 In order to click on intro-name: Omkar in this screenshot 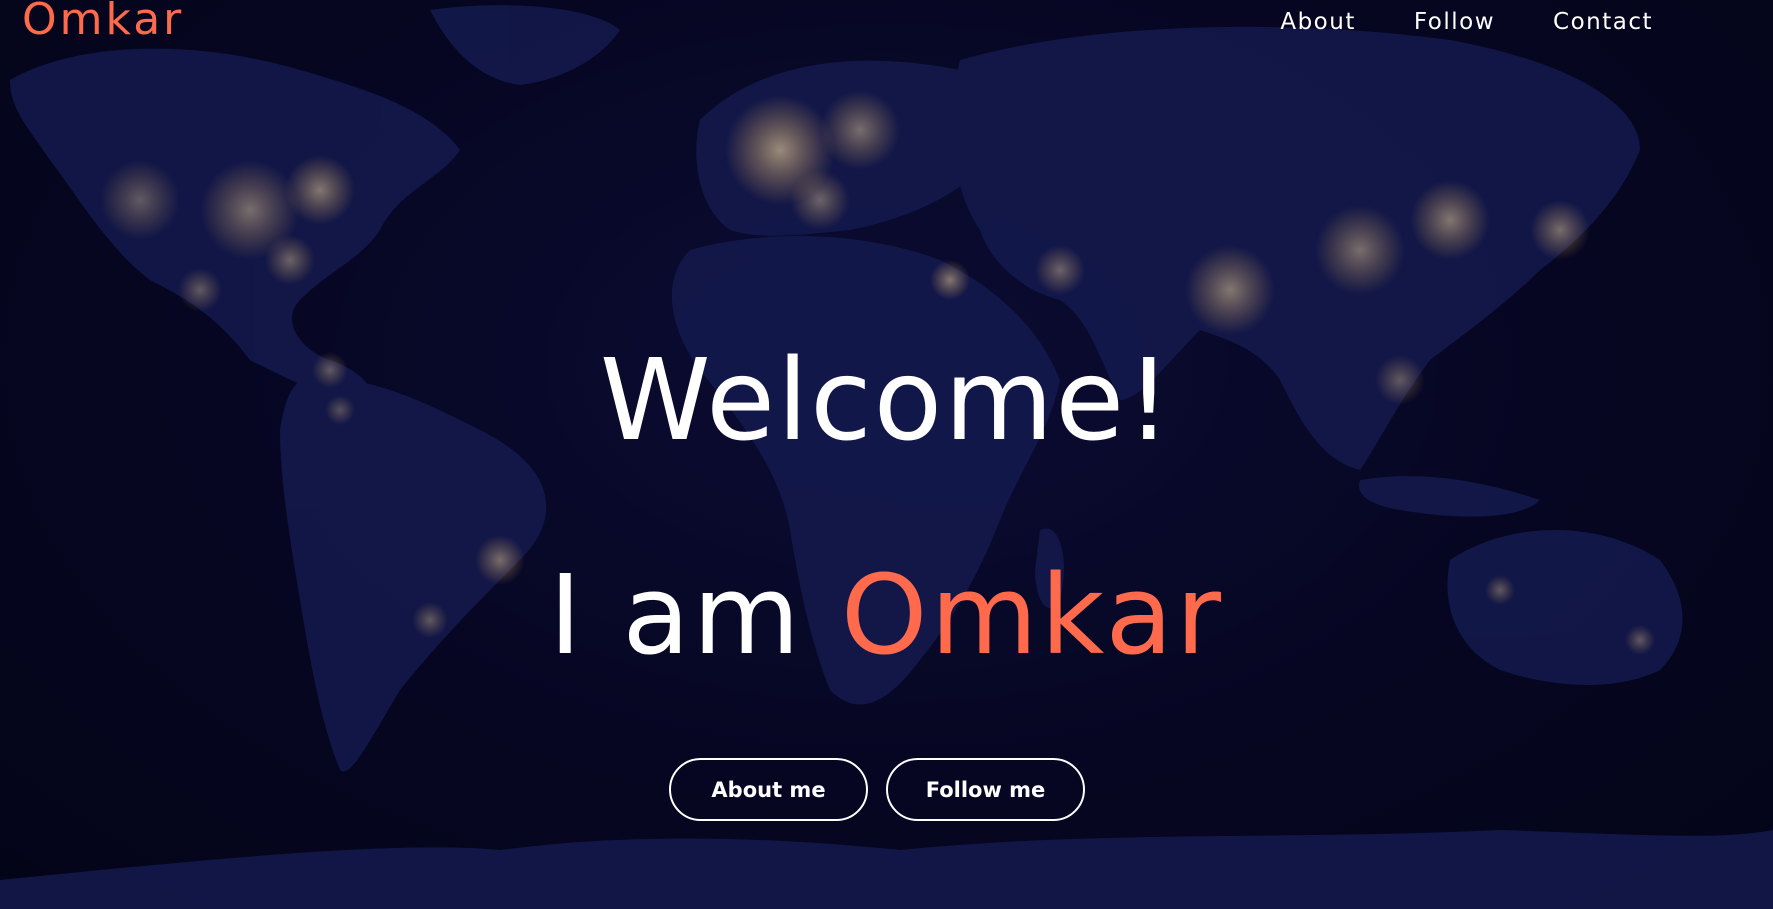, I will do `click(1032, 615)`.